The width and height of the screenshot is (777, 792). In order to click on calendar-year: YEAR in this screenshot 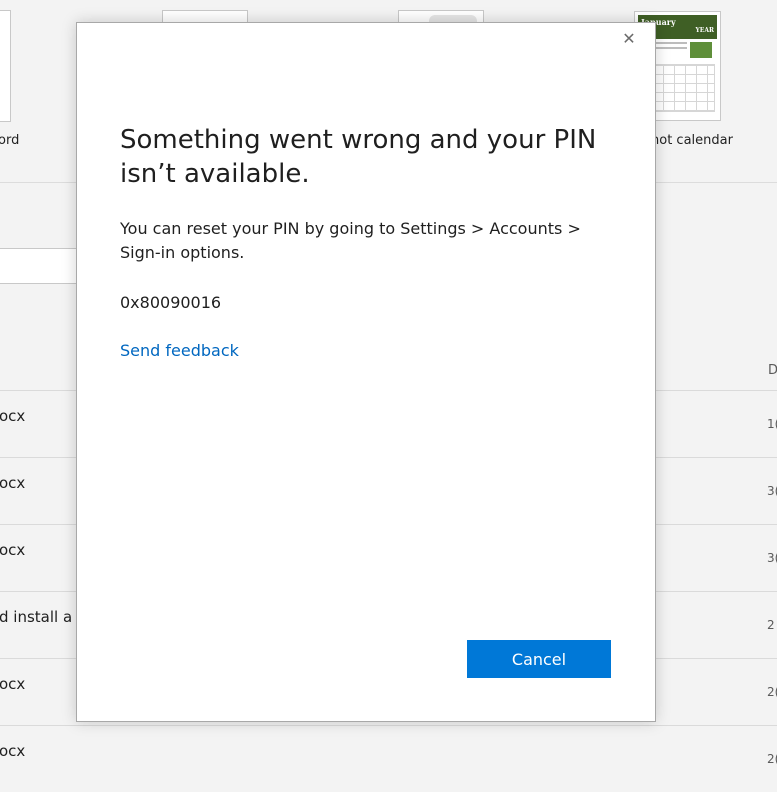, I will do `click(705, 30)`.